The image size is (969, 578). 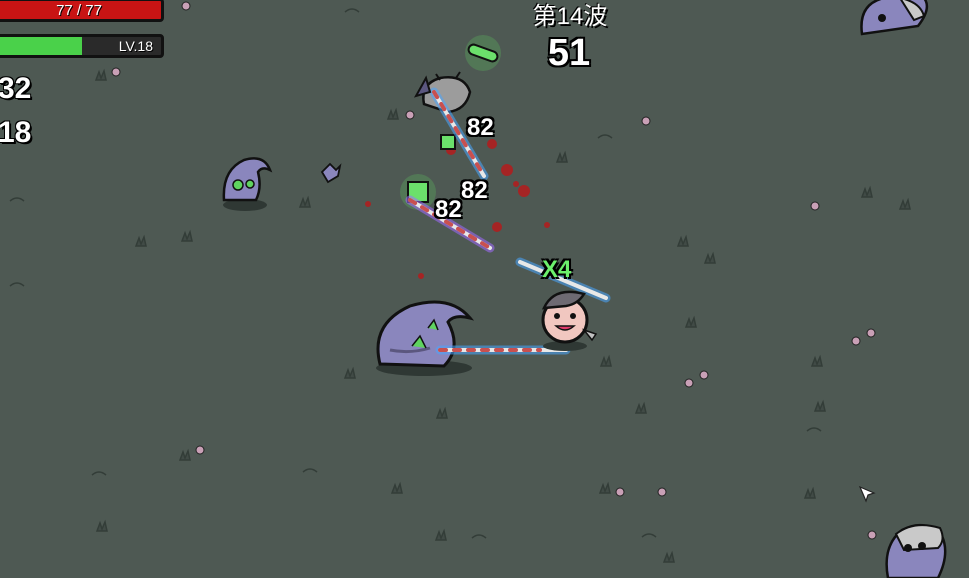 What do you see at coordinates (570, 16) in the screenshot?
I see `wave-title: 第14波` at bounding box center [570, 16].